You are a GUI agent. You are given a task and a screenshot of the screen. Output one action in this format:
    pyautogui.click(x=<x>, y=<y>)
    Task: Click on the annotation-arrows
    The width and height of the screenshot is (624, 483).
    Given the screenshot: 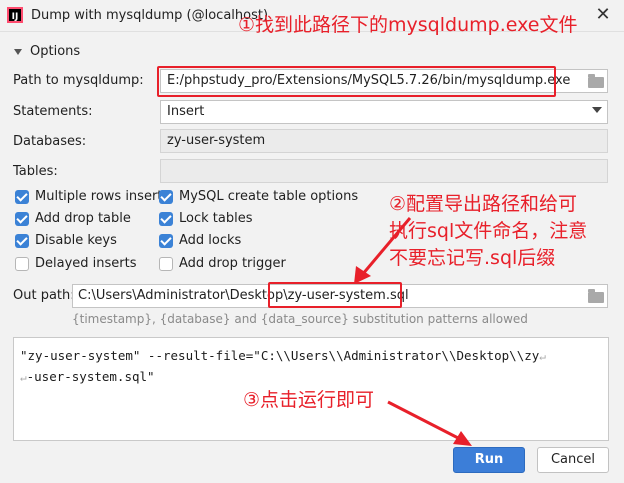 What is the action you would take?
    pyautogui.click(x=413, y=331)
    